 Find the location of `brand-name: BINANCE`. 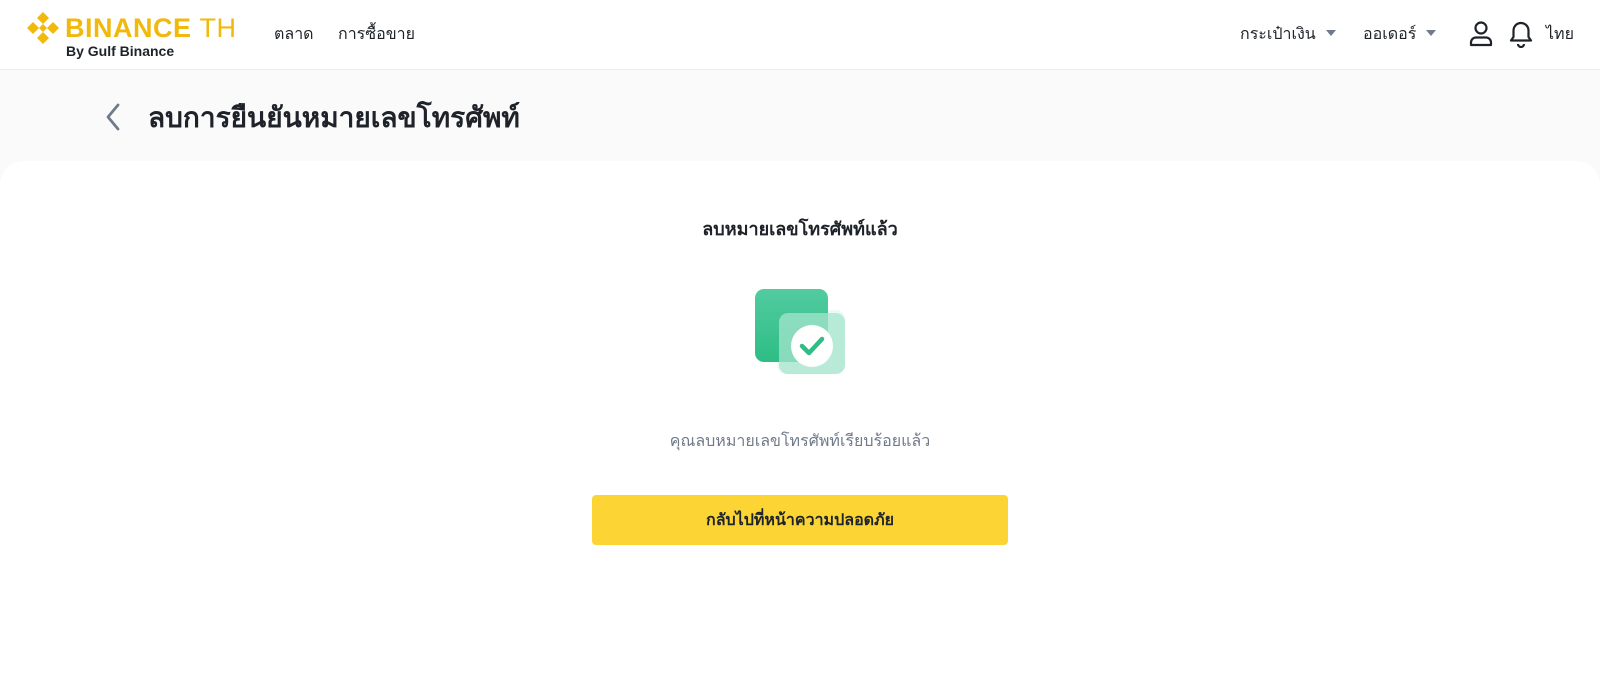

brand-name: BINANCE is located at coordinates (128, 28).